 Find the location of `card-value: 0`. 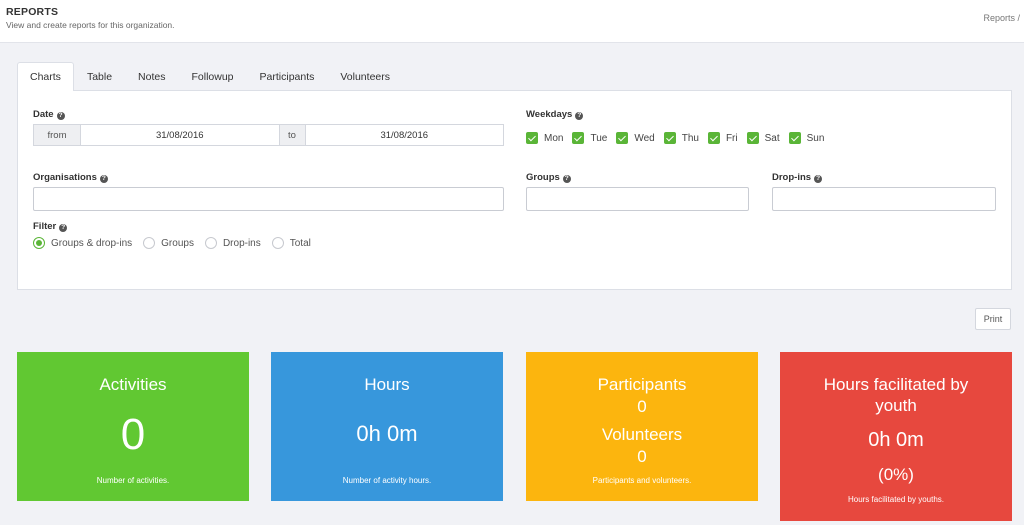

card-value: 0 is located at coordinates (133, 434).